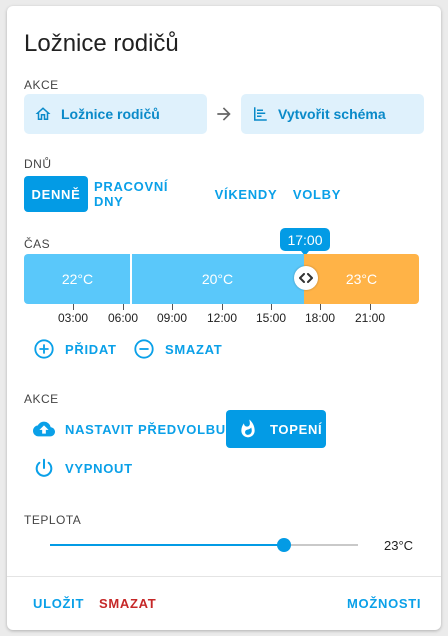  I want to click on tab-vikendy: VÍKENDY, so click(246, 194).